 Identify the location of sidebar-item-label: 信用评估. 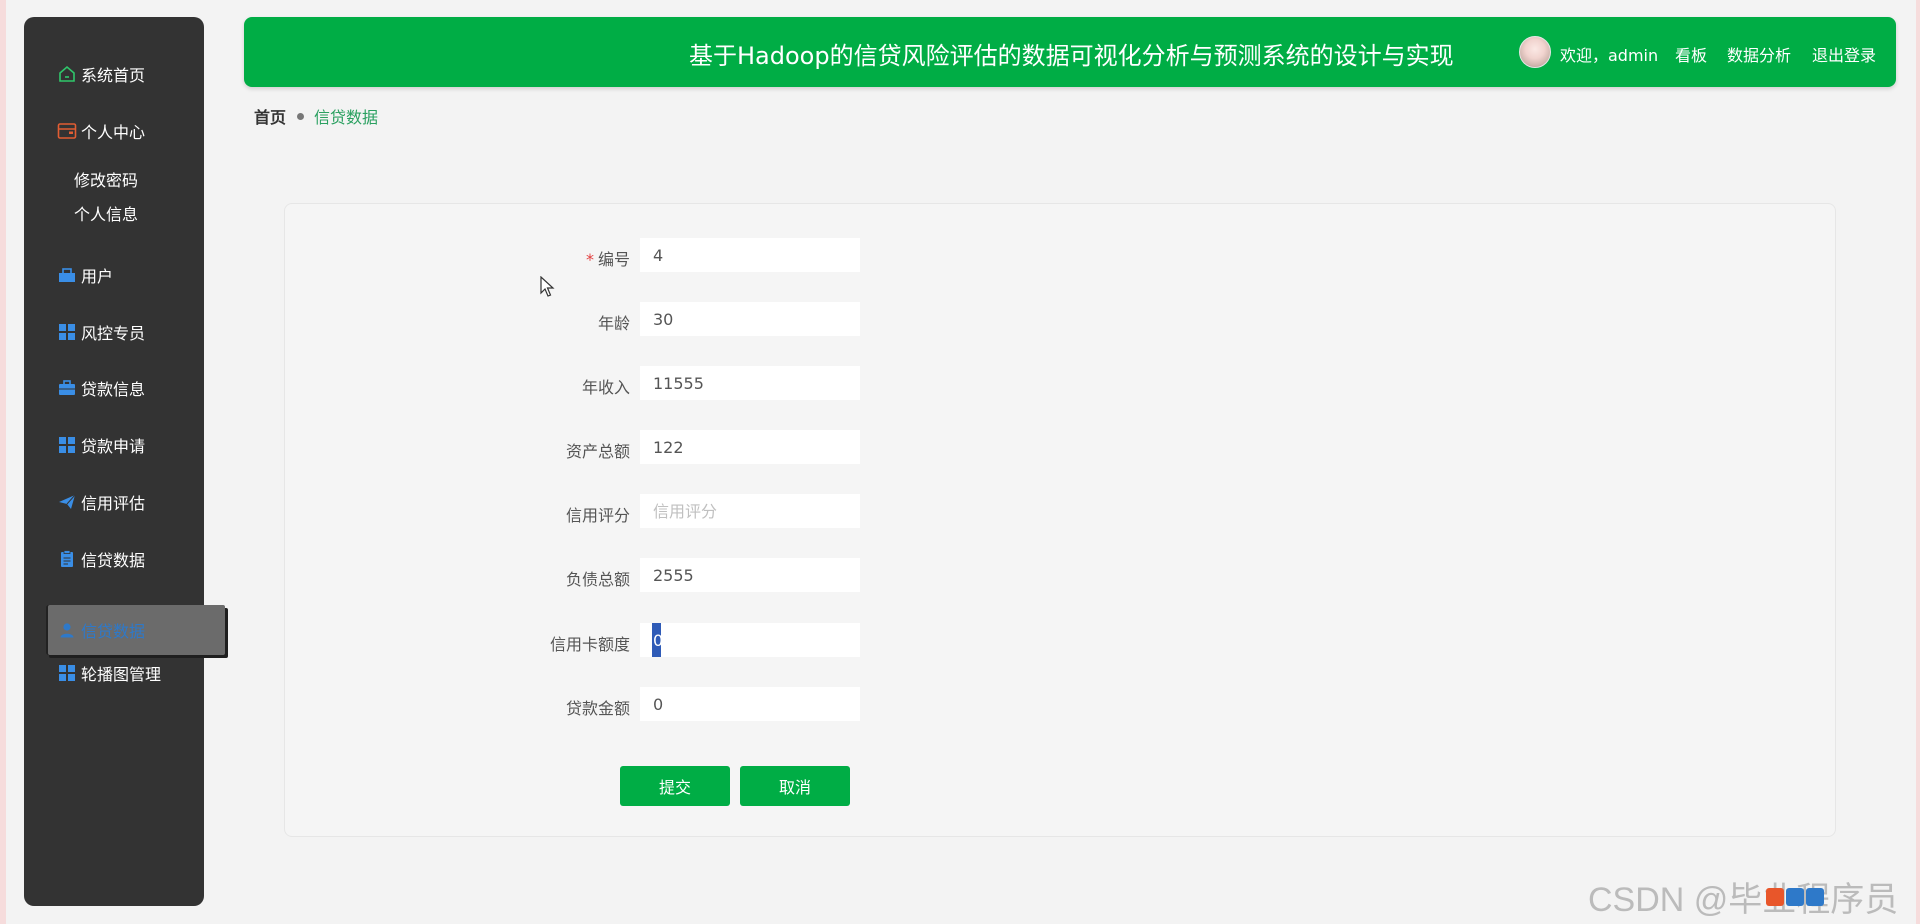
(113, 503).